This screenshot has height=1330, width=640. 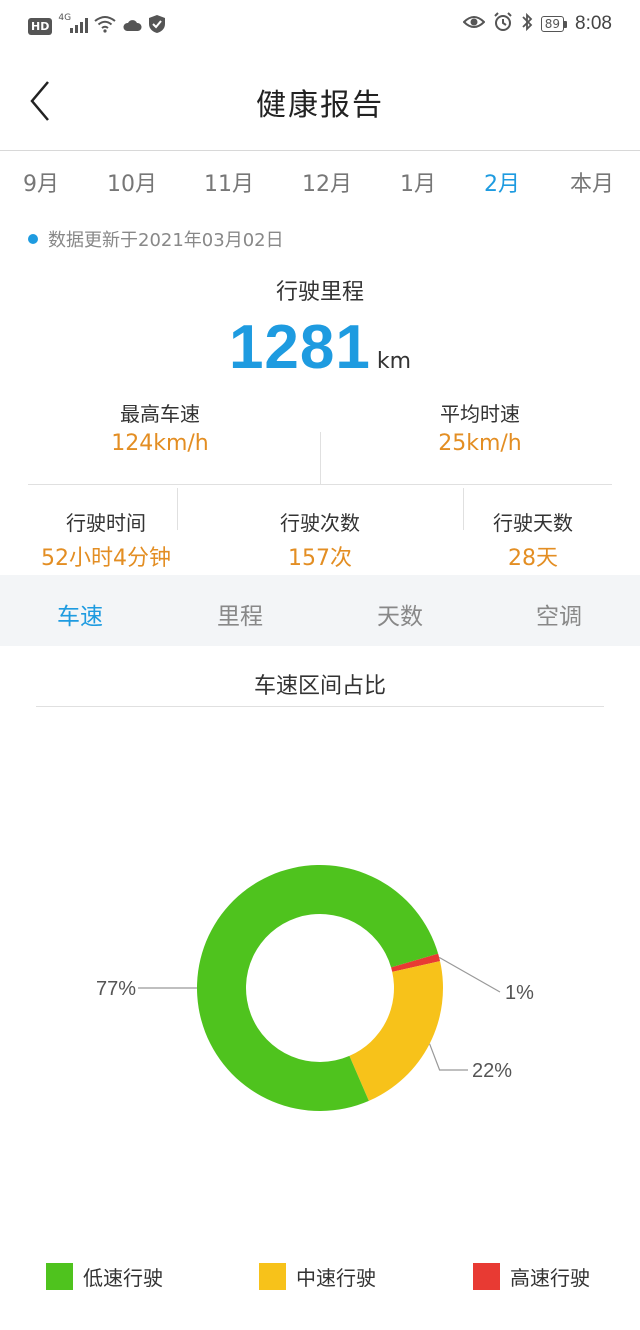 What do you see at coordinates (59, 1276) in the screenshot?
I see `legend-swatch-low` at bounding box center [59, 1276].